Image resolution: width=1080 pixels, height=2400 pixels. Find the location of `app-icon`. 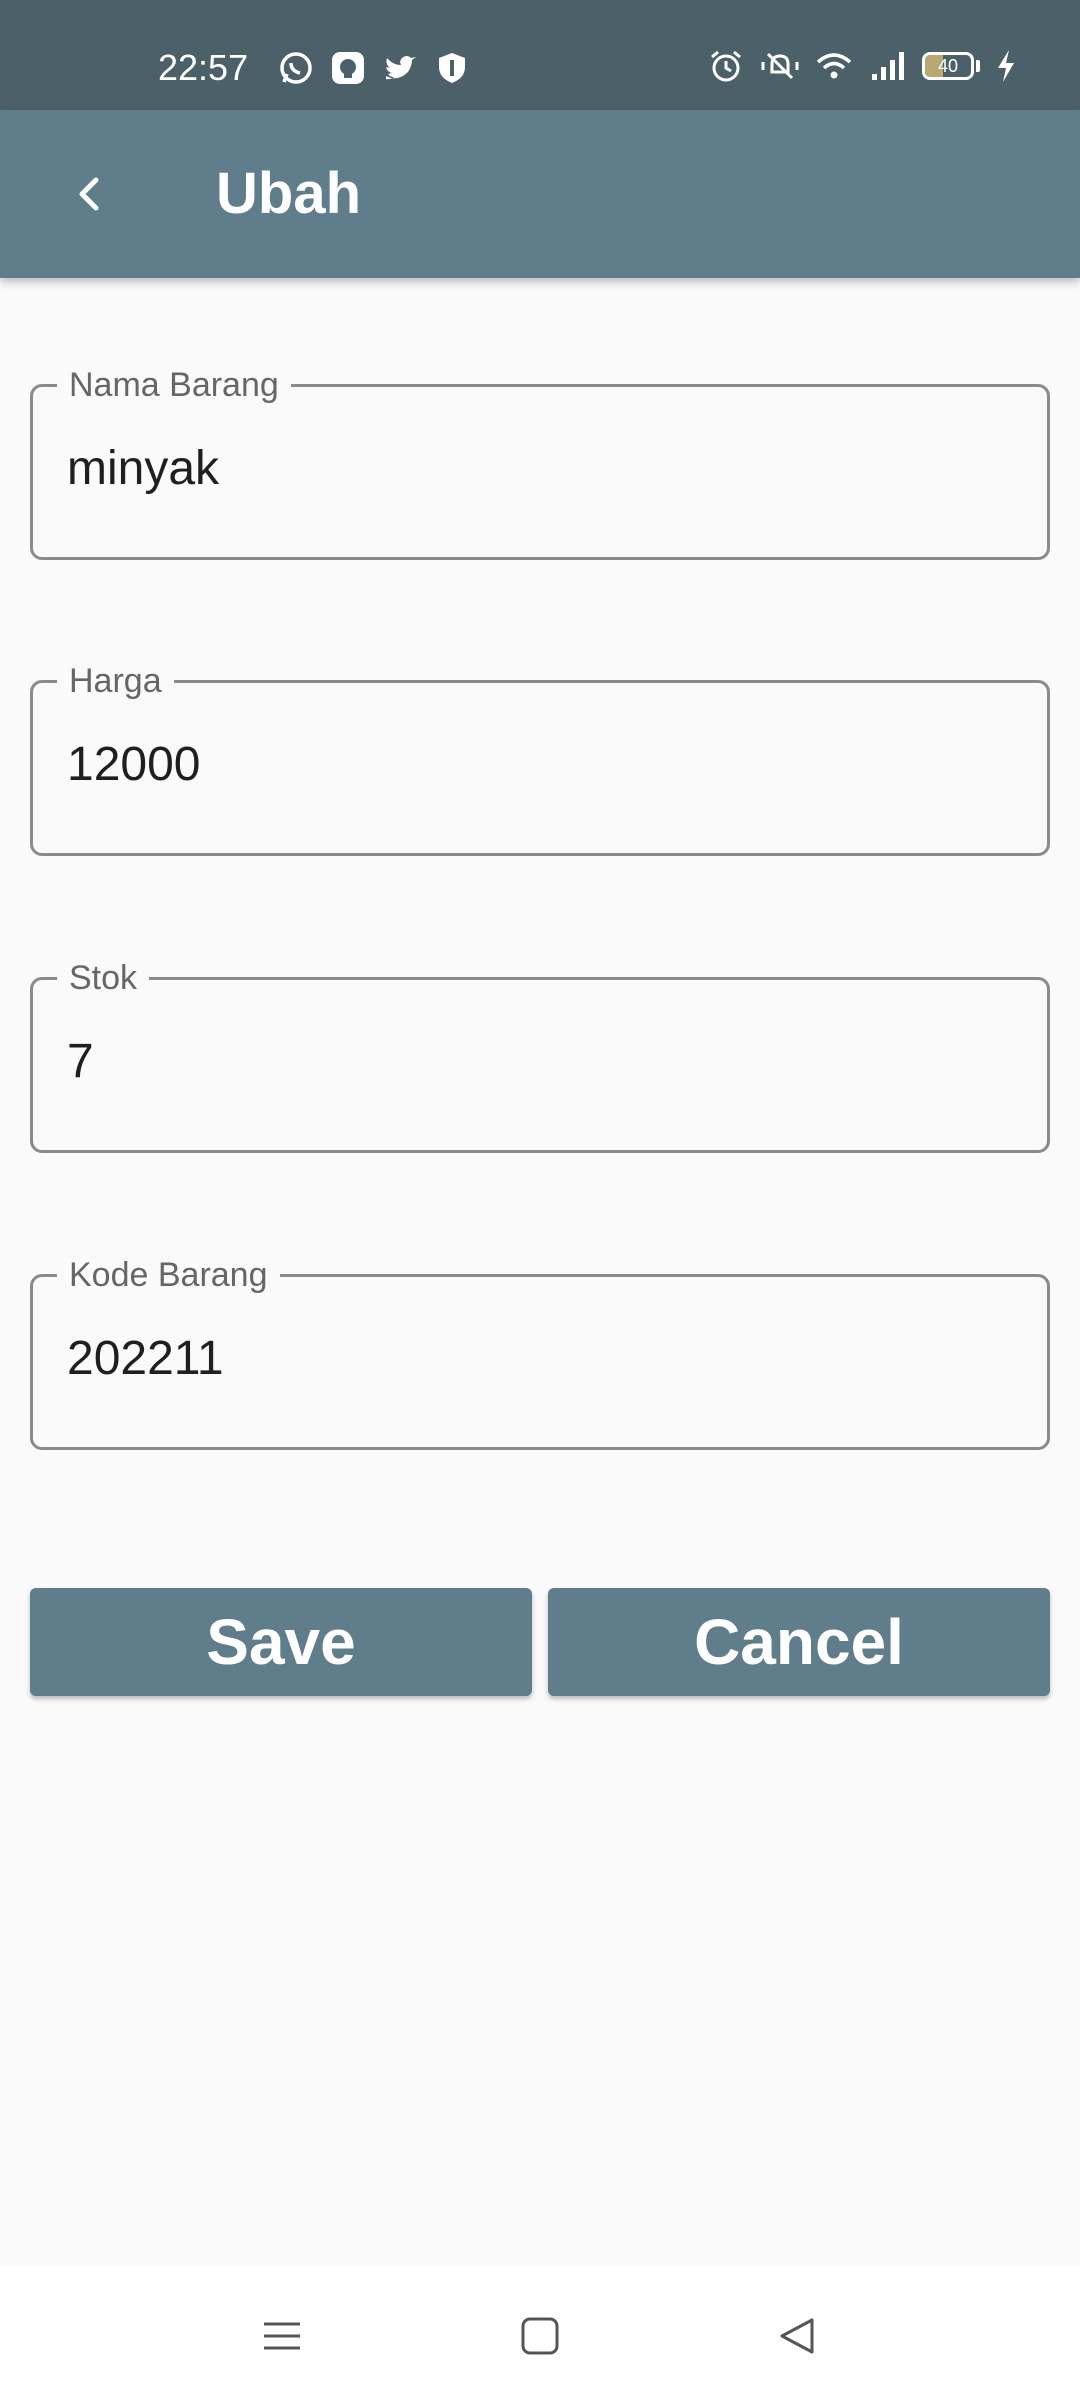

app-icon is located at coordinates (348, 68).